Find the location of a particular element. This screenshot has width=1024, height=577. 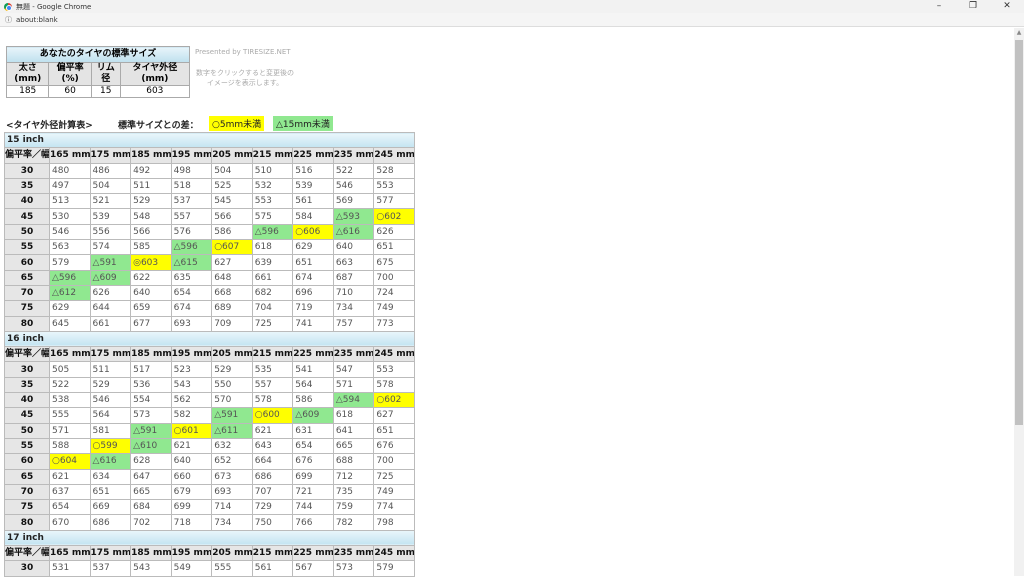

diameter-cell: △593 is located at coordinates (353, 216).